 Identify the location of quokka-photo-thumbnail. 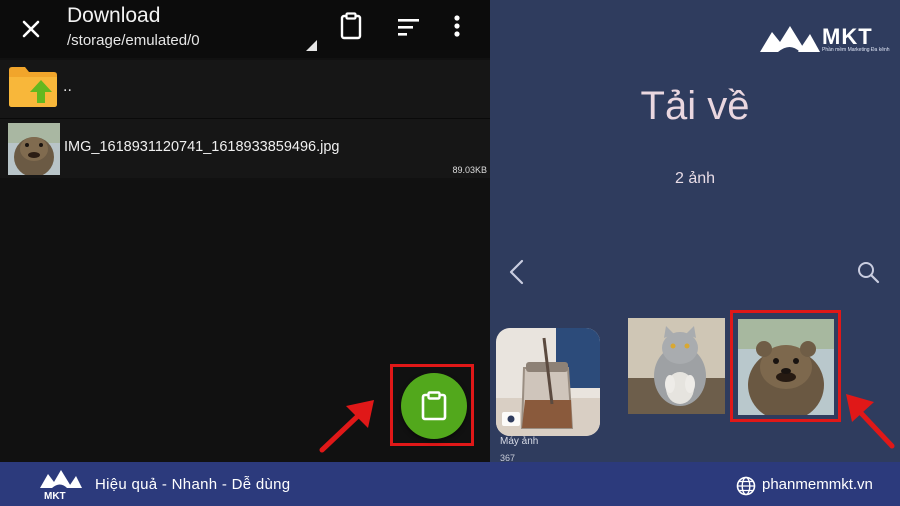
(786, 367).